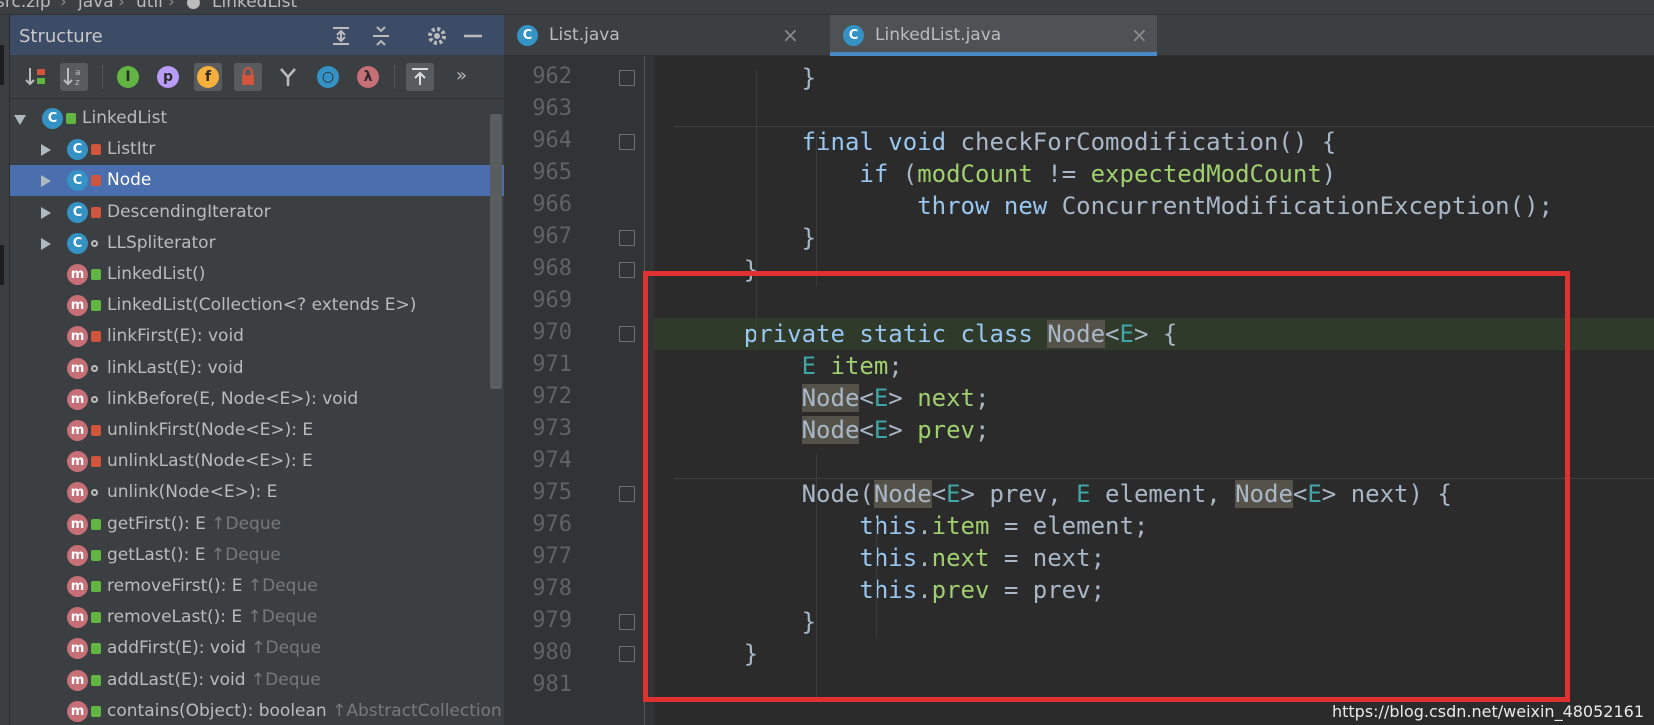 This screenshot has width=1654, height=725. Describe the element at coordinates (288, 77) in the screenshot. I see `show-lambdas-tree-icon` at that location.